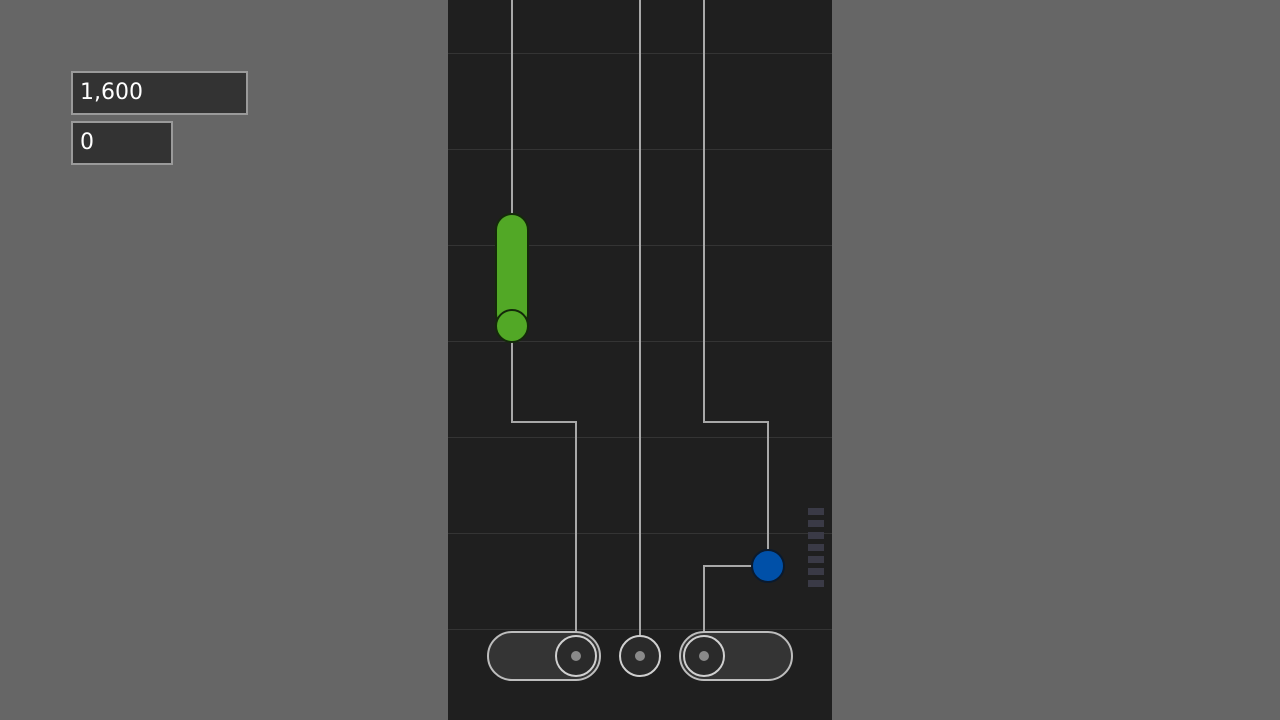  I want to click on slider-right, so click(736, 656).